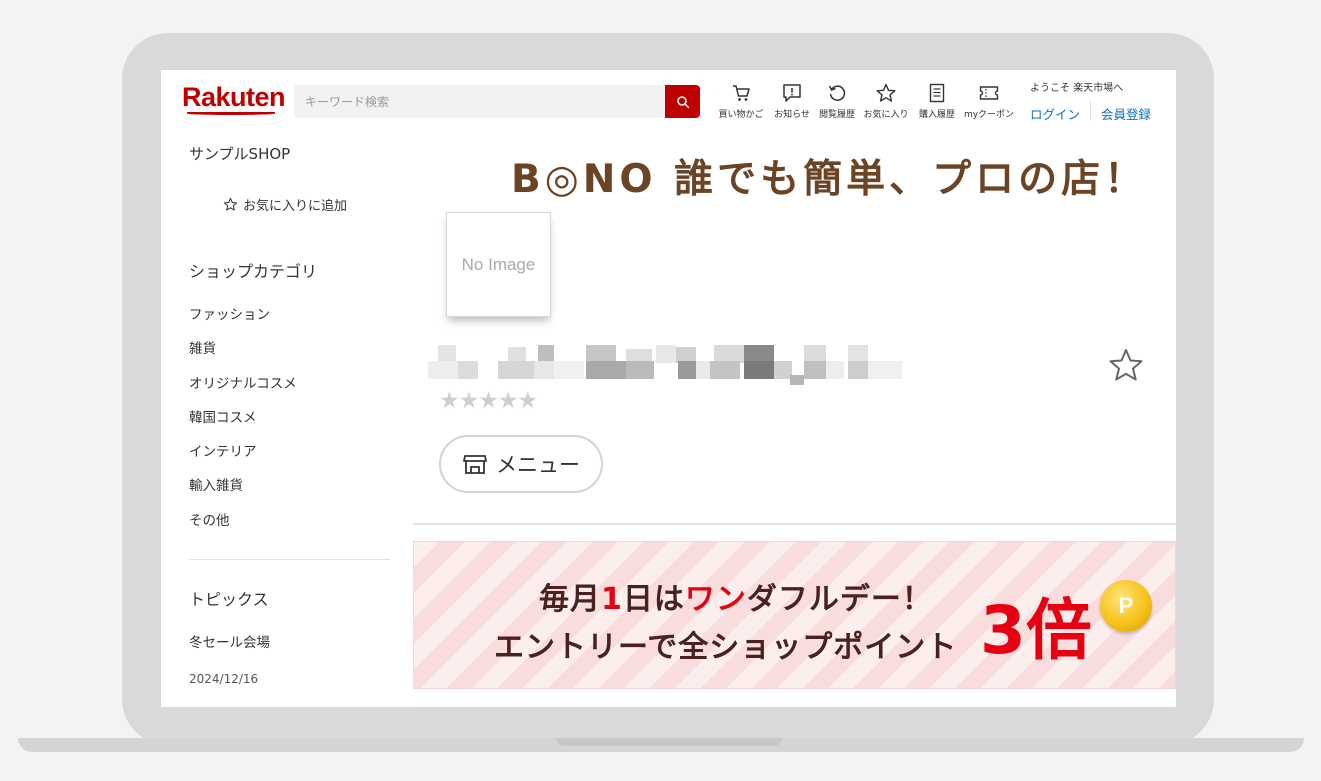 This screenshot has width=1321, height=781. Describe the element at coordinates (829, 176) in the screenshot. I see `shop-banner: B◎NO 誰でも簡単、プロの店！` at that location.